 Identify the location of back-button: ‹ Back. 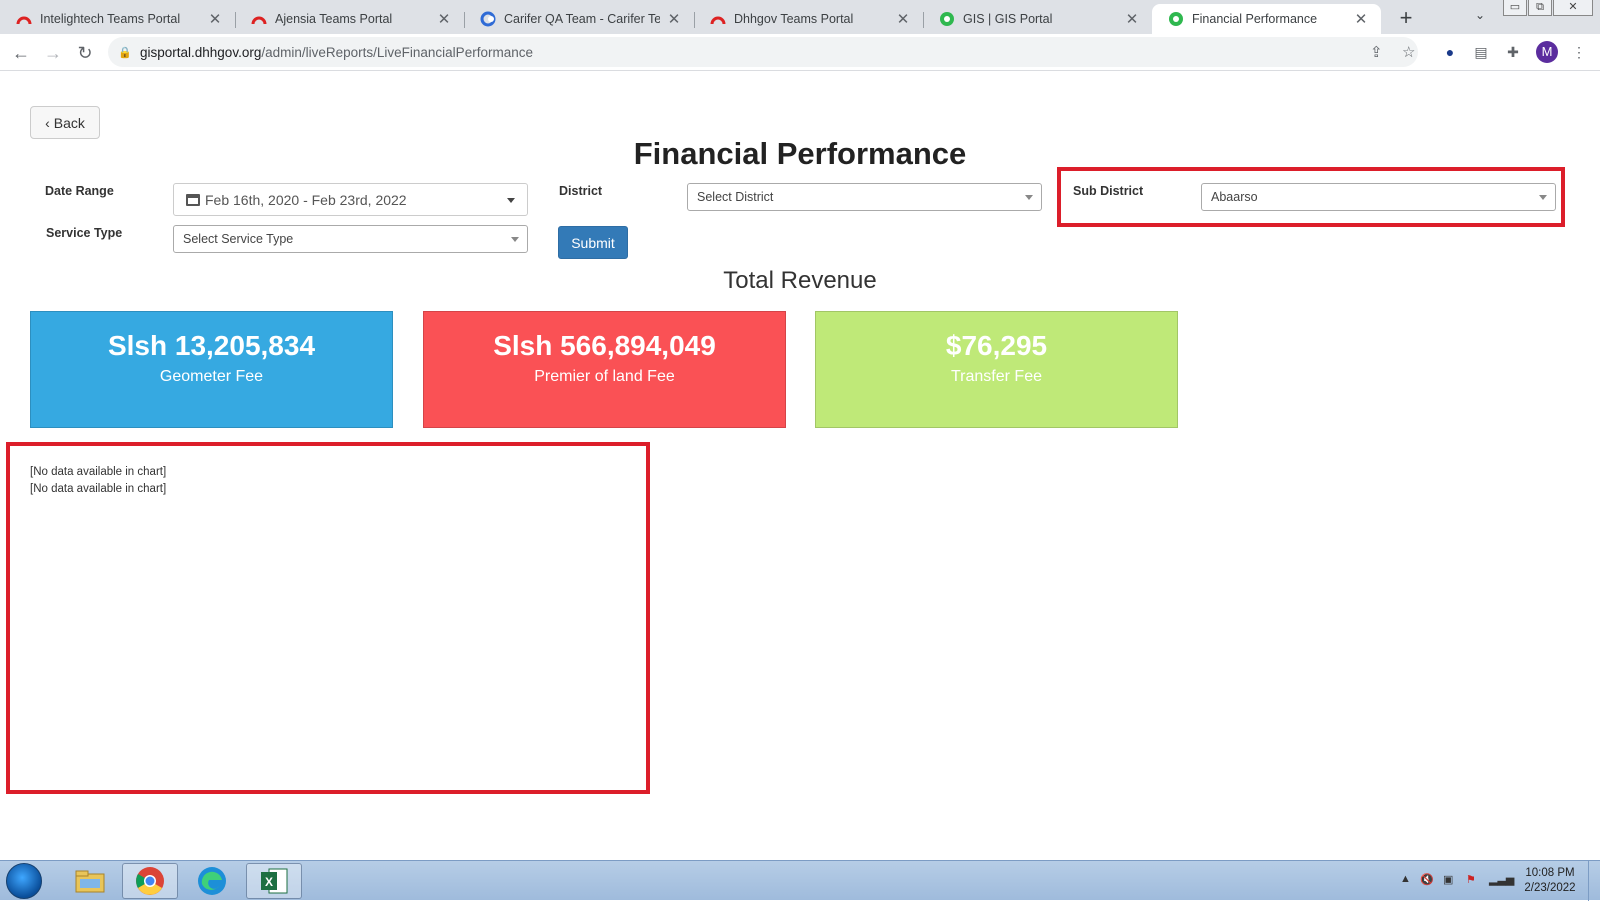
(65, 122).